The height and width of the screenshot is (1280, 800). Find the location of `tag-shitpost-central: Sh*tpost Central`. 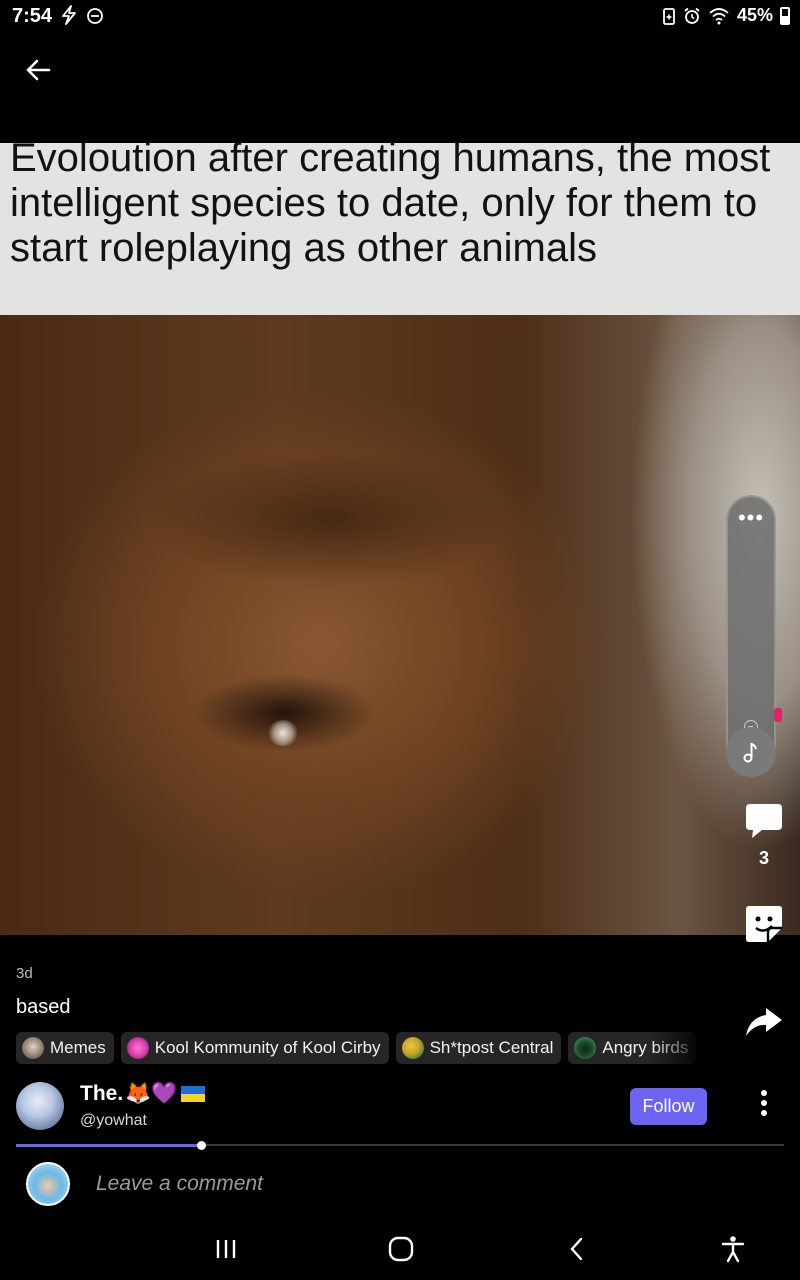

tag-shitpost-central: Sh*tpost Central is located at coordinates (478, 1048).